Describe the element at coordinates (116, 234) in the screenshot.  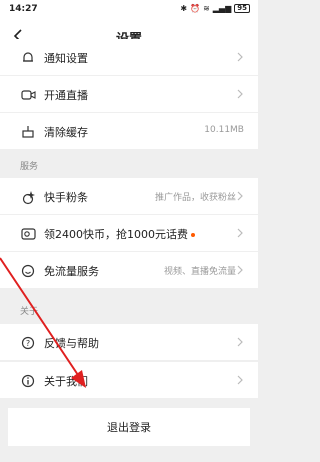
I see `offer-text: 领2400快币，抢1000元话费` at that location.